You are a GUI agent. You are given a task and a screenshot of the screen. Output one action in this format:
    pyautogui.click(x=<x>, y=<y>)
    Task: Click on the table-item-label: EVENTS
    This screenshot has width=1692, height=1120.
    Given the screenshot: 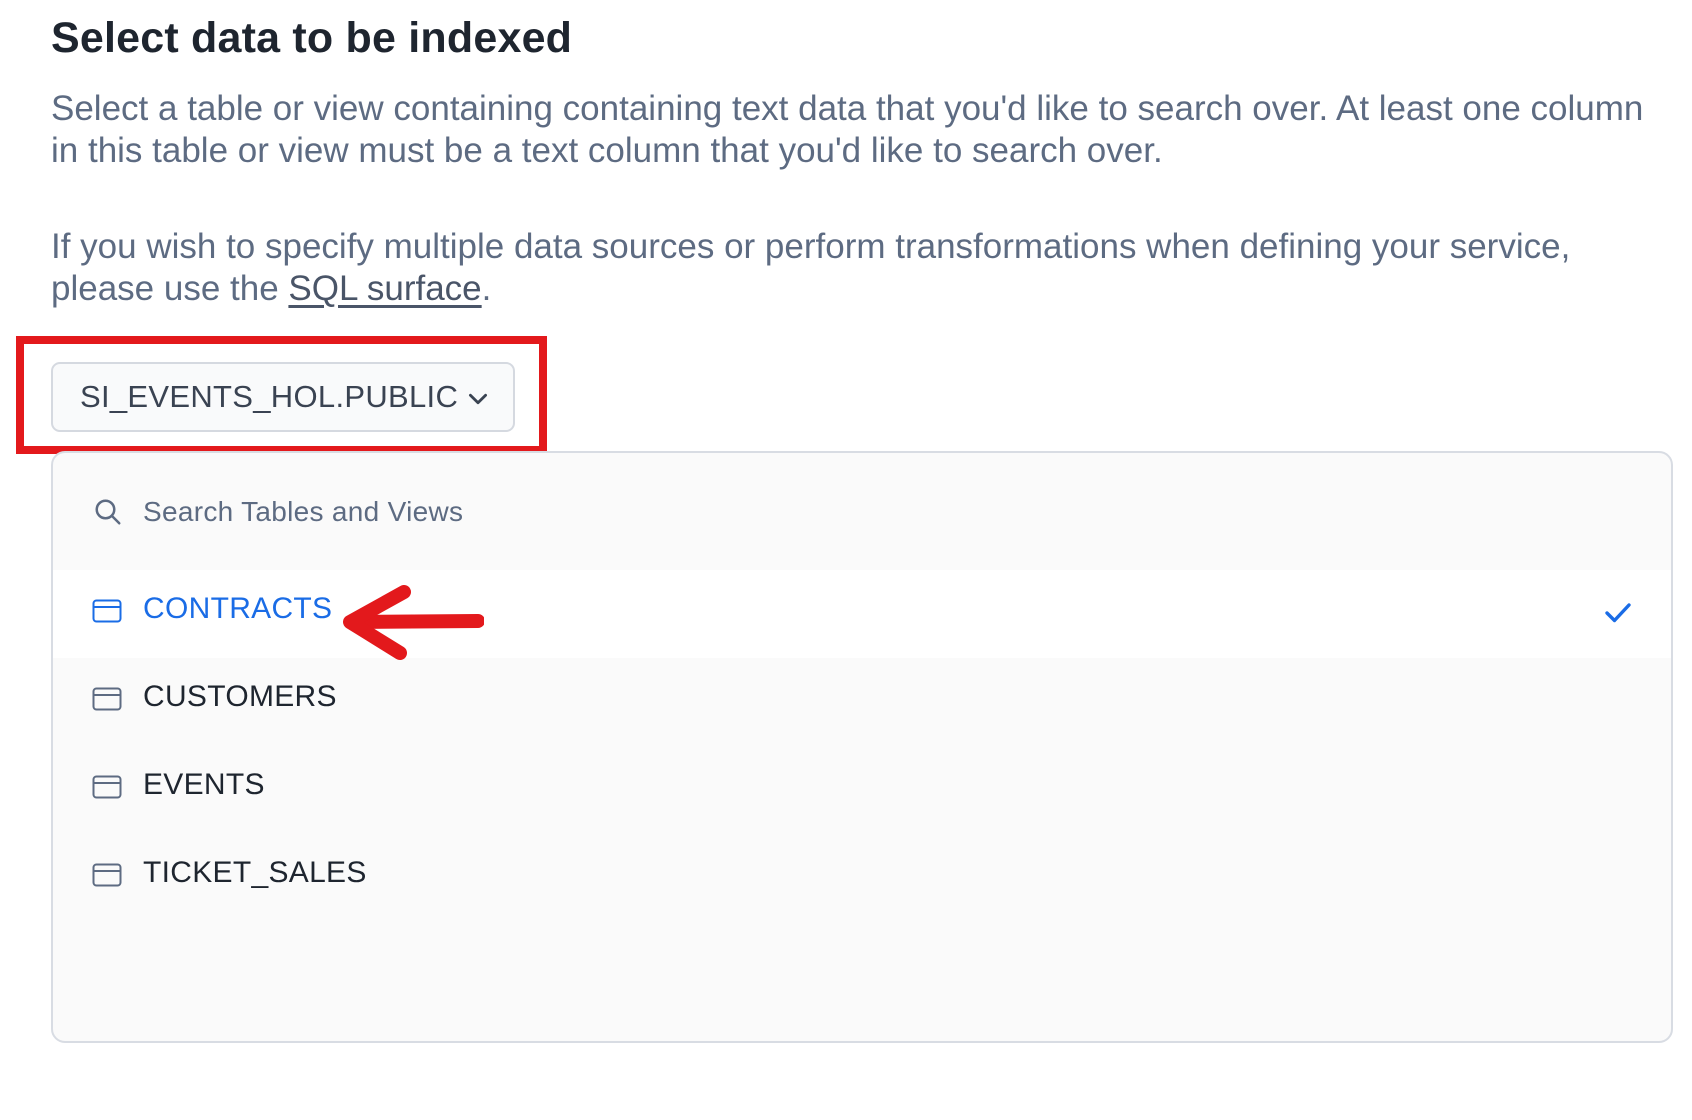 What is the action you would take?
    pyautogui.click(x=204, y=784)
    